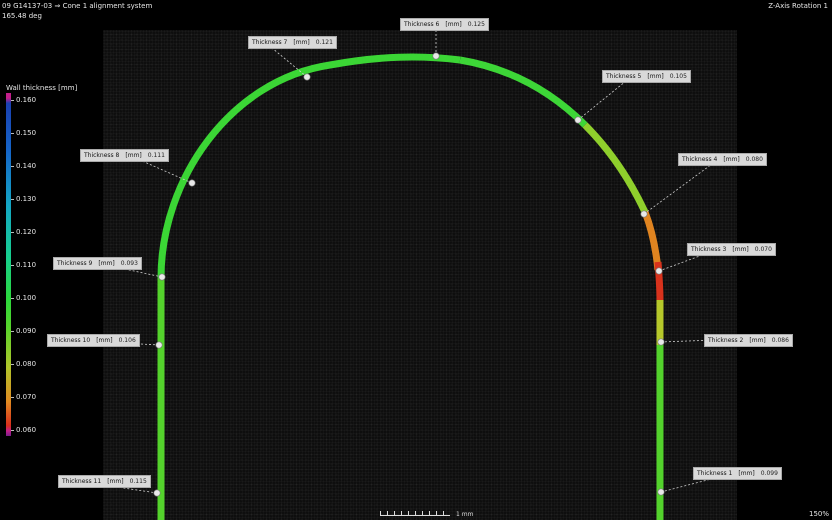 This screenshot has height=520, width=832. Describe the element at coordinates (465, 514) in the screenshot. I see `scale-bar-label: 1 mm` at that location.